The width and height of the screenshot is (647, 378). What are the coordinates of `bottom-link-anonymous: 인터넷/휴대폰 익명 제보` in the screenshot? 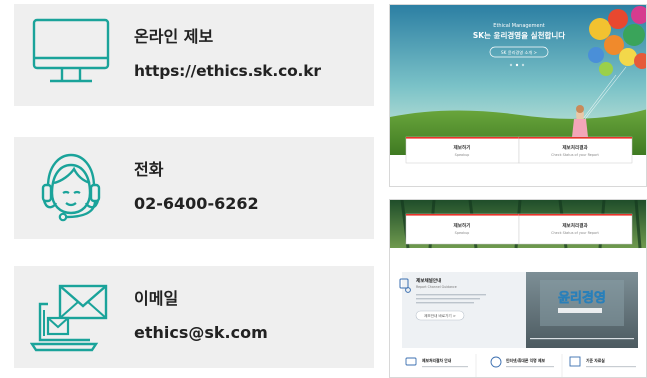 It's located at (525, 360).